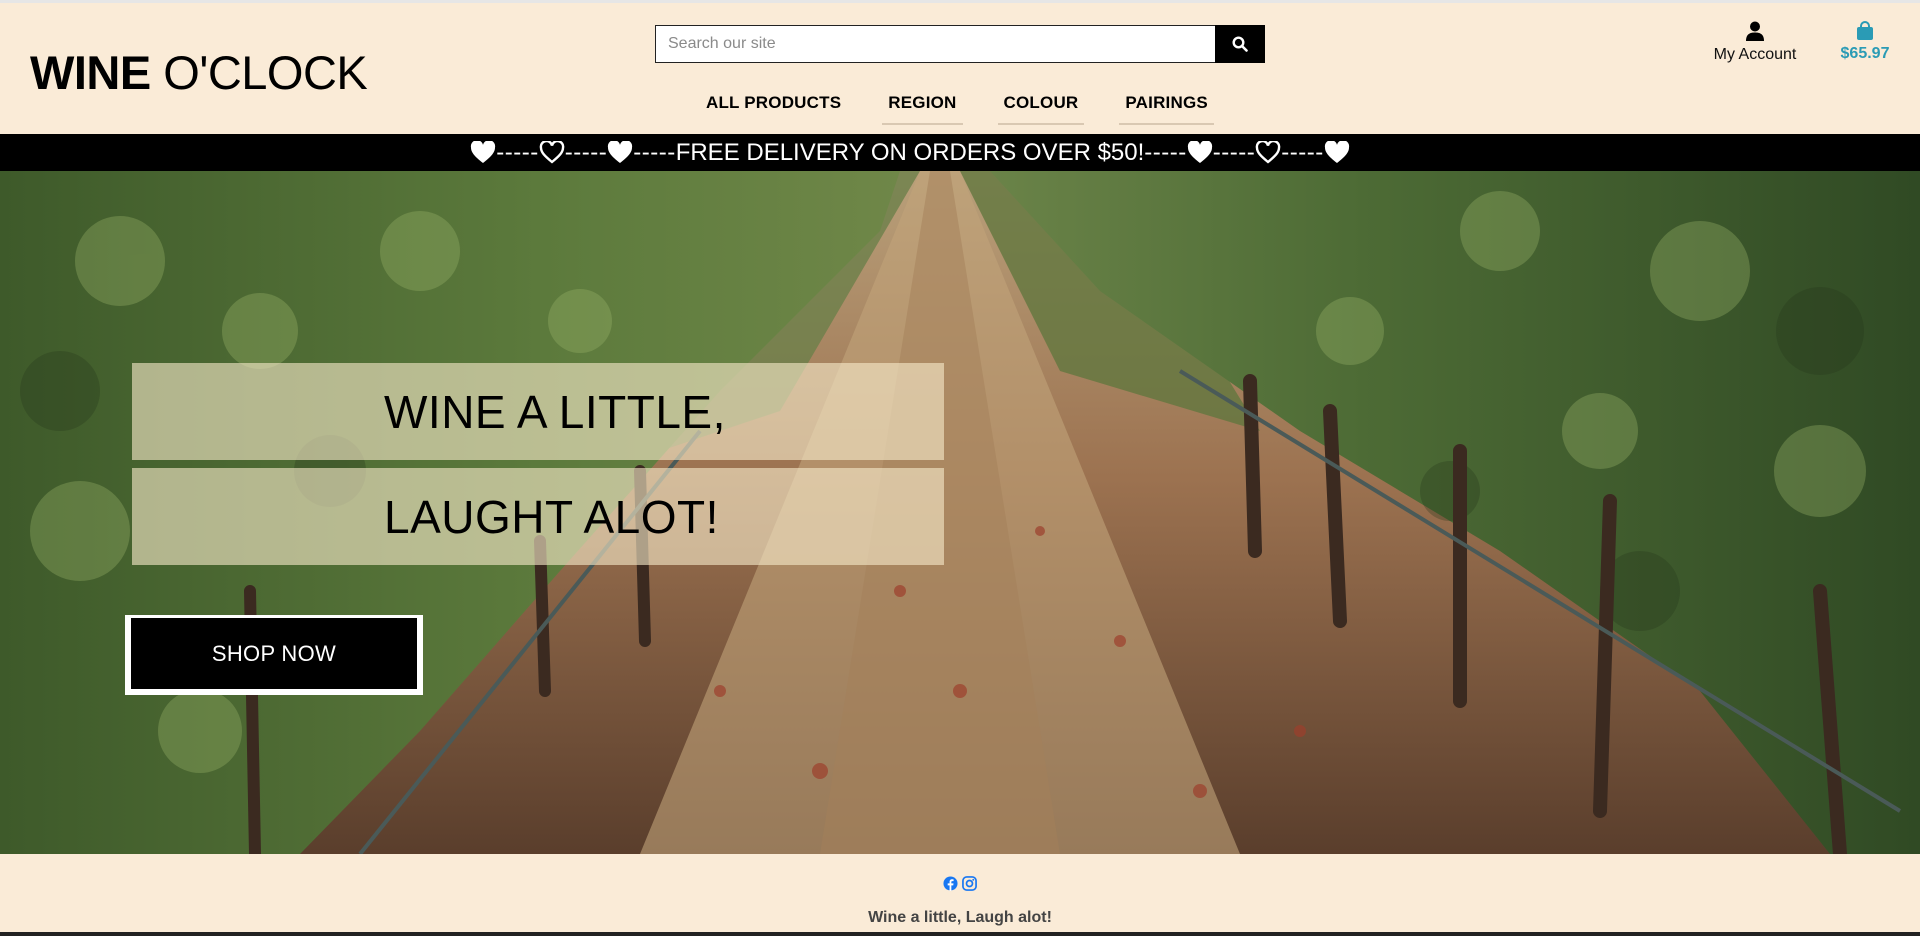 The height and width of the screenshot is (936, 1920). Describe the element at coordinates (1166, 104) in the screenshot. I see `nav-pairings: PAIRINGS` at that location.